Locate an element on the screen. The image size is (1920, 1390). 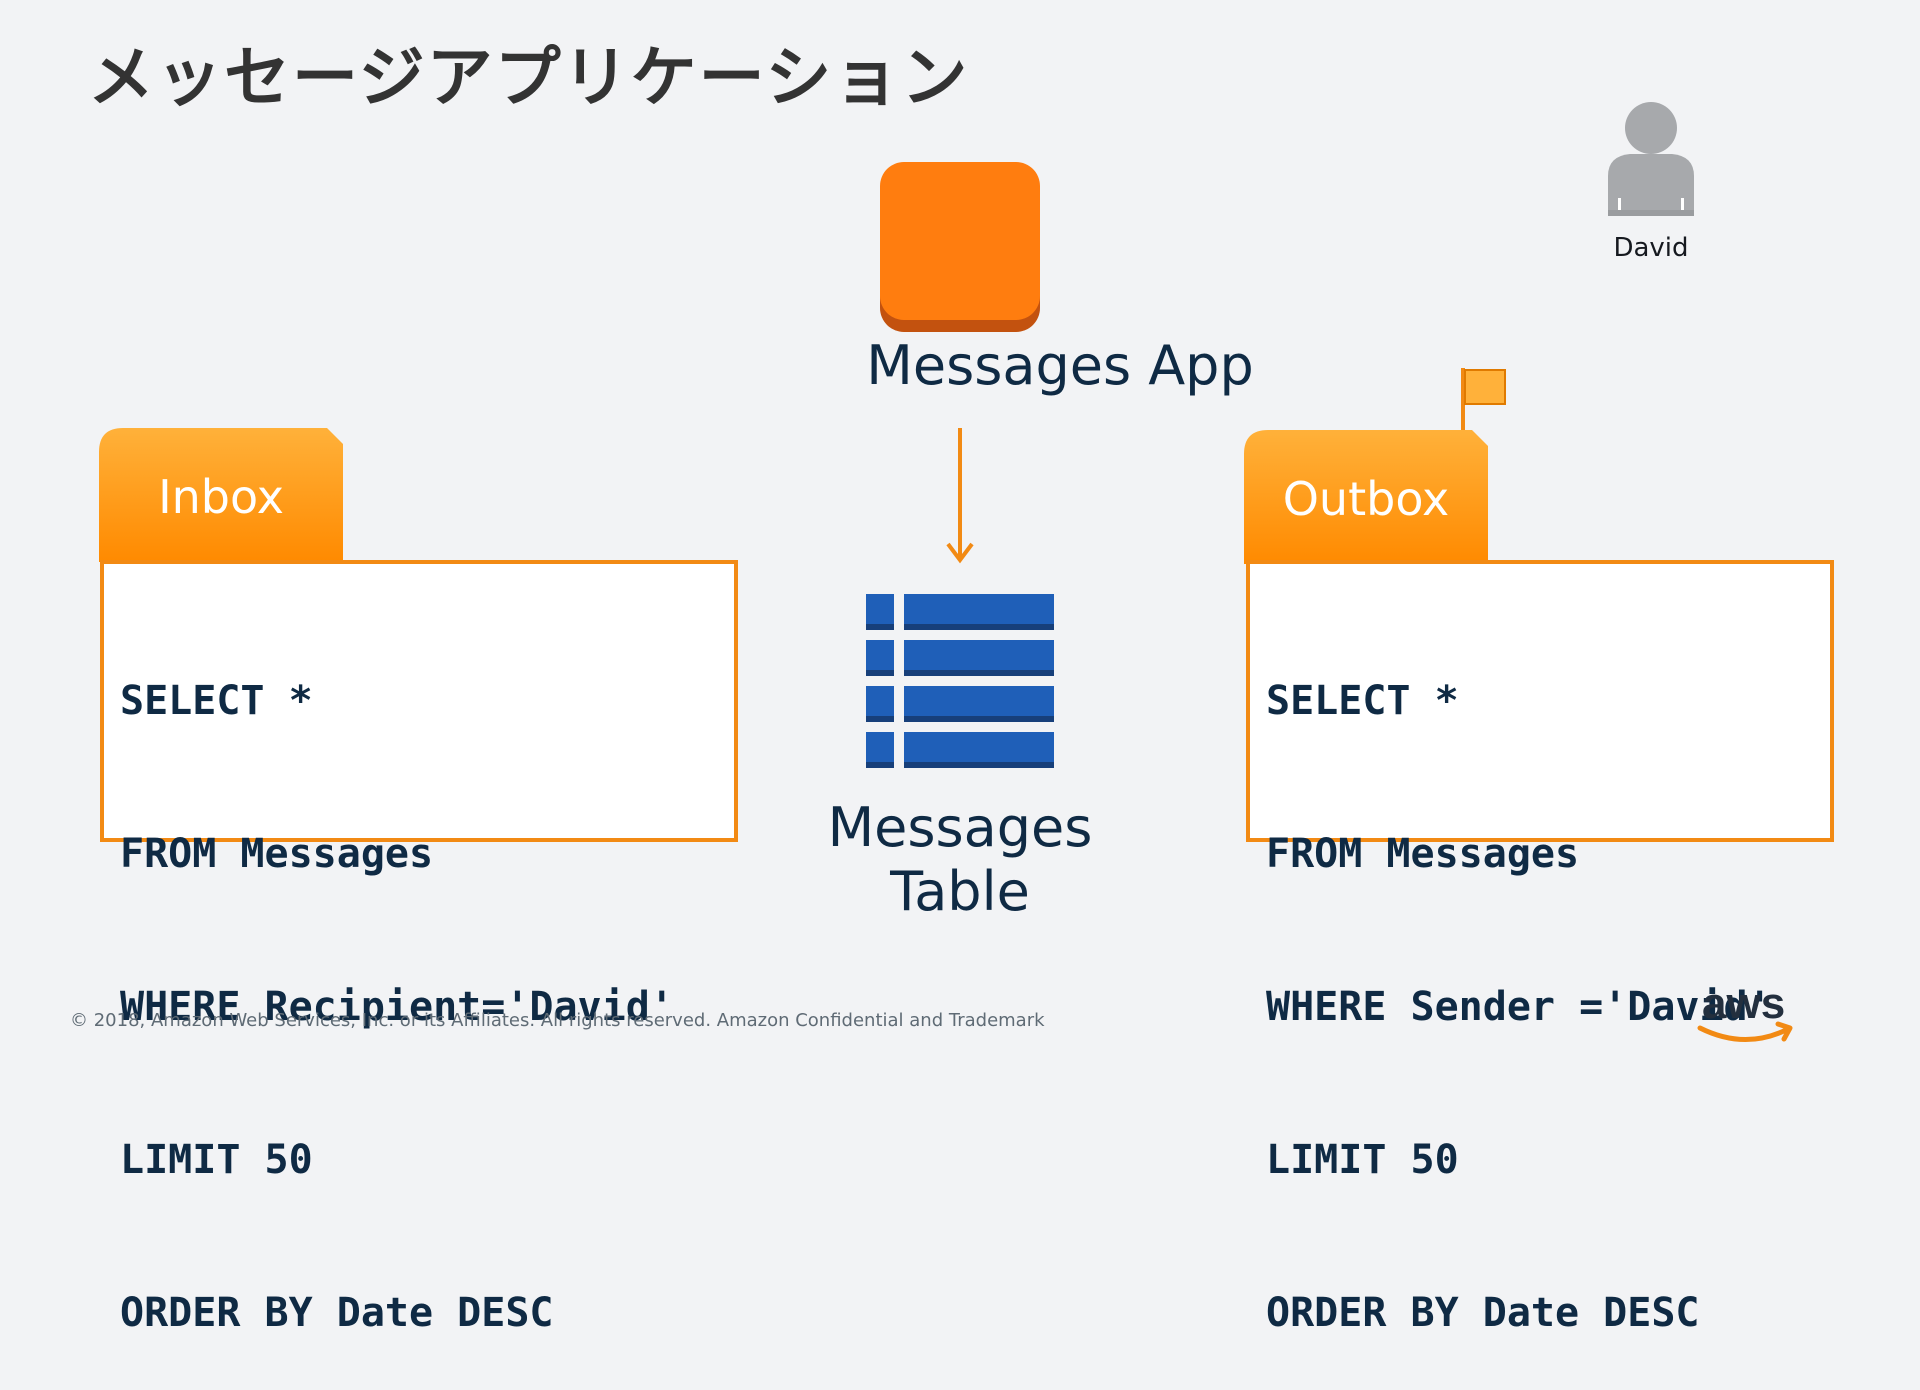
inbox-query-line-5: ORDER BY Date DESC is located at coordinates (337, 1313).